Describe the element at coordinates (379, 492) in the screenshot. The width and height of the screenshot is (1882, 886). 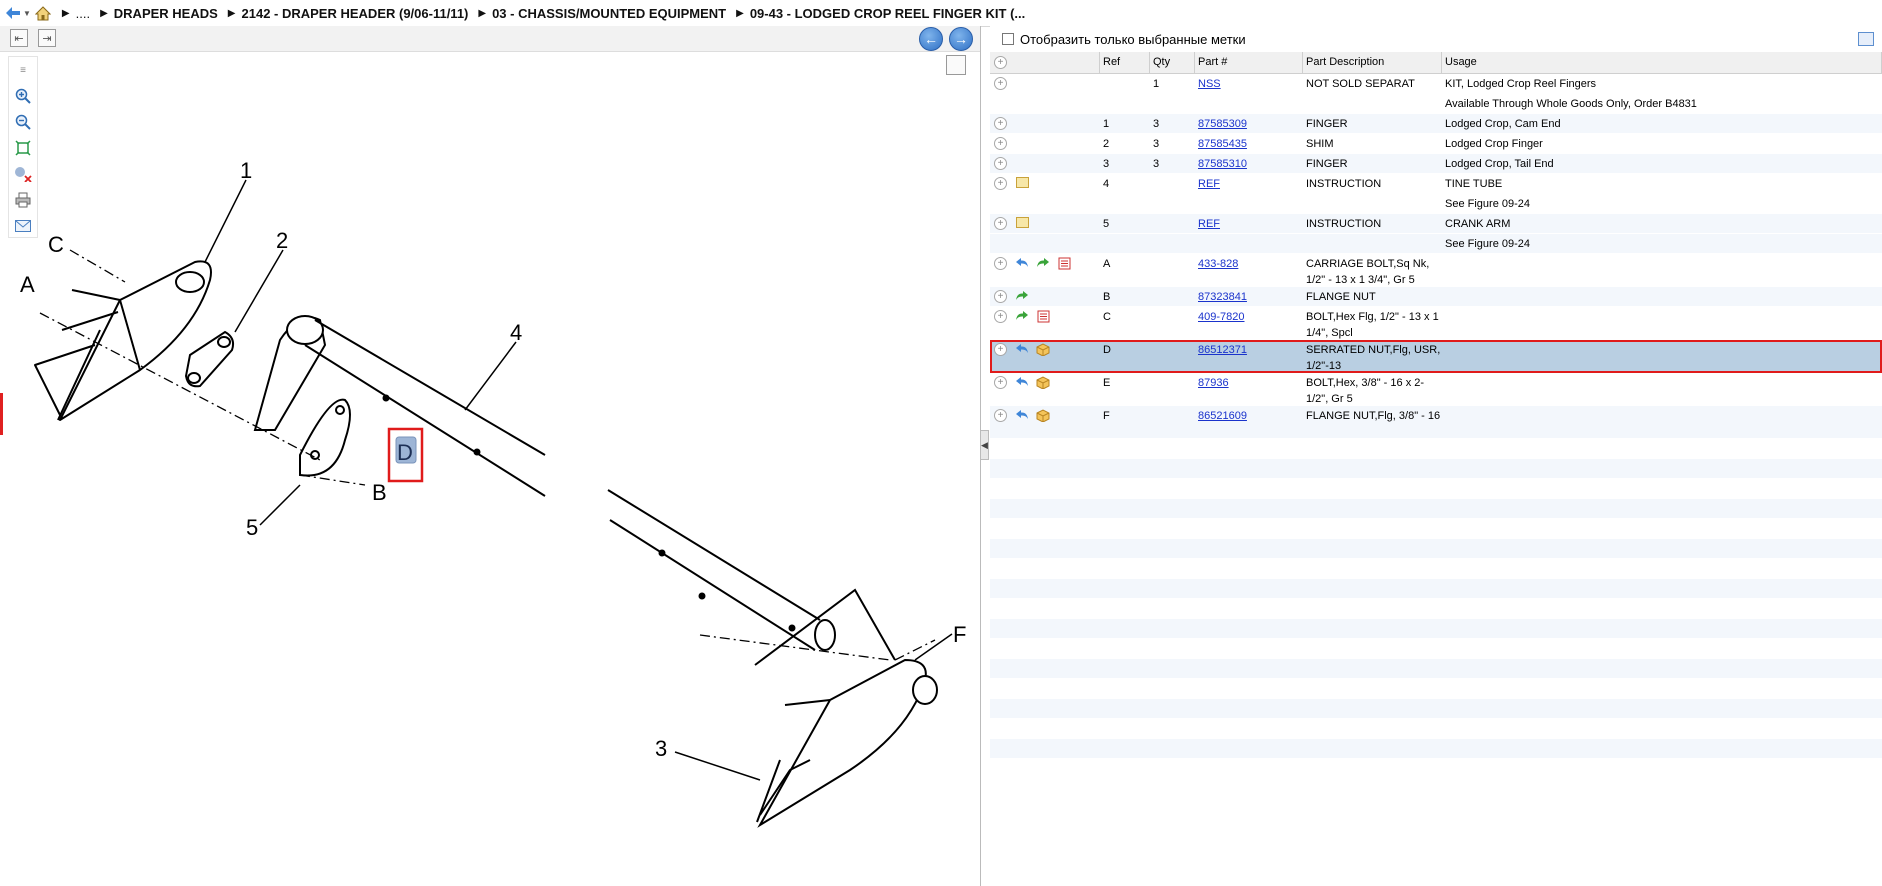
I see `callout-b: B` at that location.